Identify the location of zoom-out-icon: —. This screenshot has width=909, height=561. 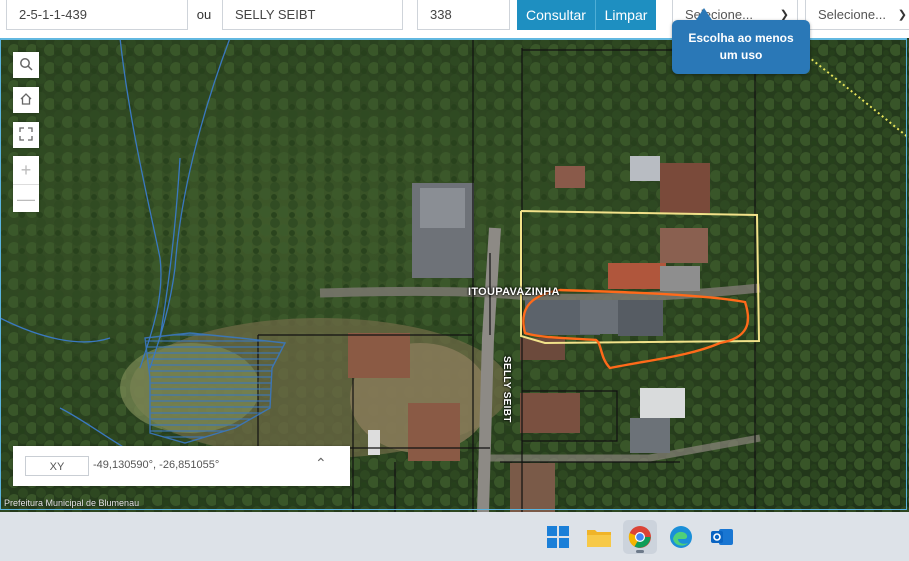
(26, 199).